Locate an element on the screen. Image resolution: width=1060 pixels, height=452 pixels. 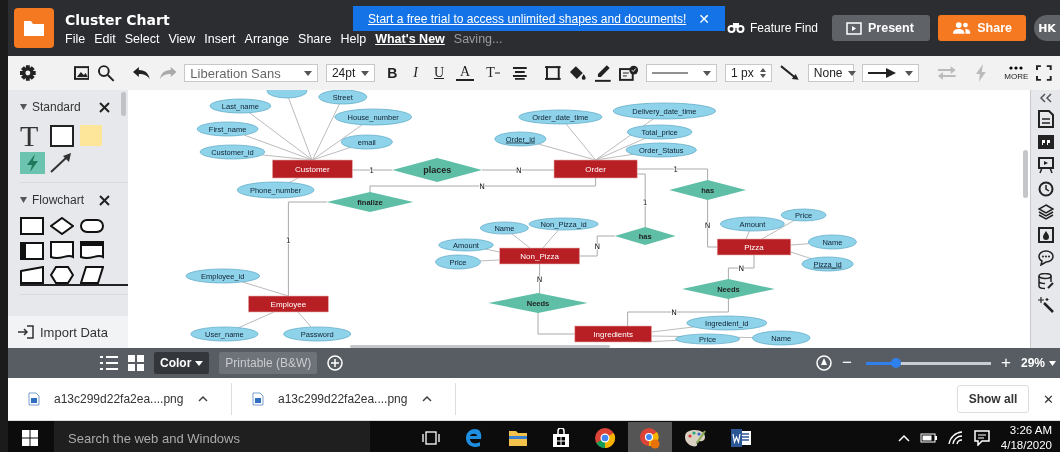
quote-icon is located at coordinates (1045, 142).